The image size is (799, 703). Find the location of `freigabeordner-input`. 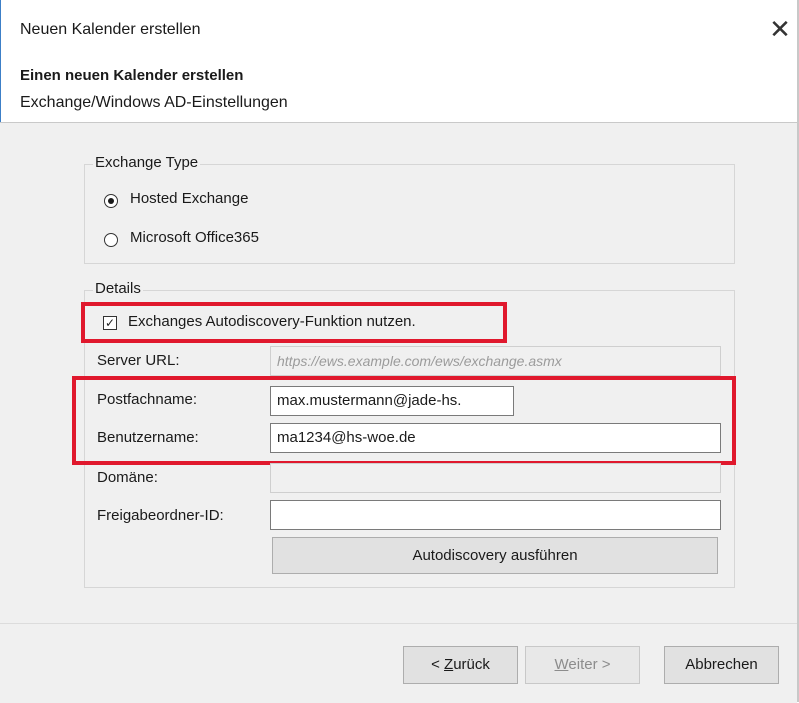

freigabeordner-input is located at coordinates (495, 515).